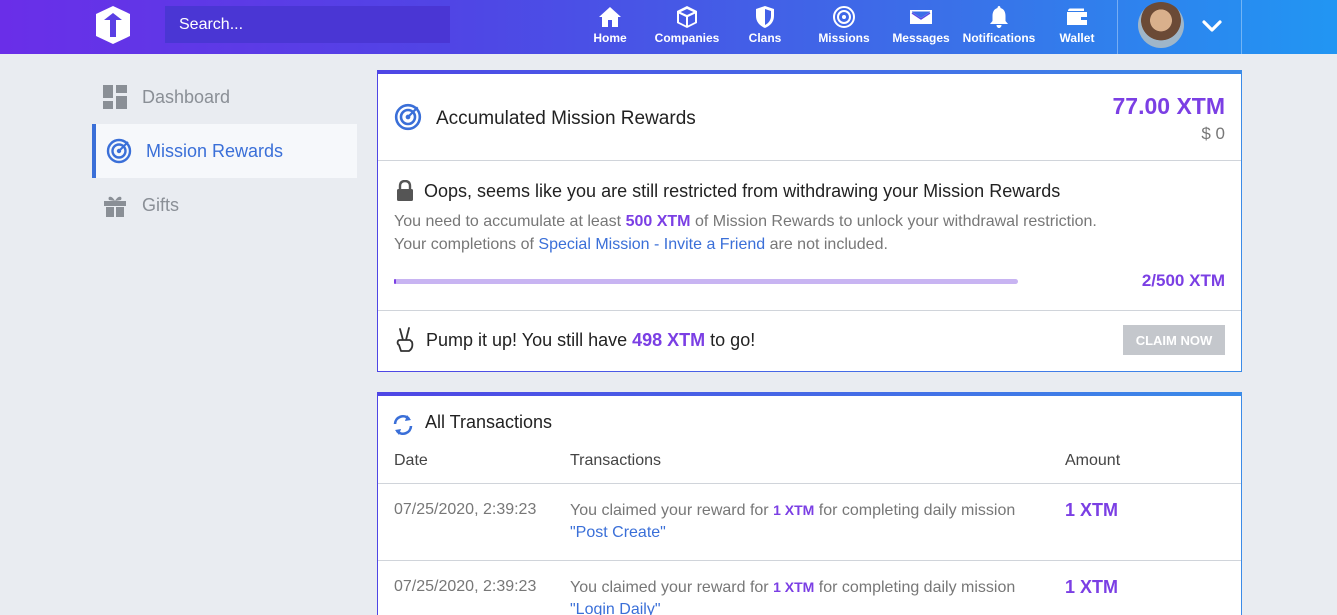 Image resolution: width=1337 pixels, height=615 pixels. I want to click on lock-icon, so click(405, 190).